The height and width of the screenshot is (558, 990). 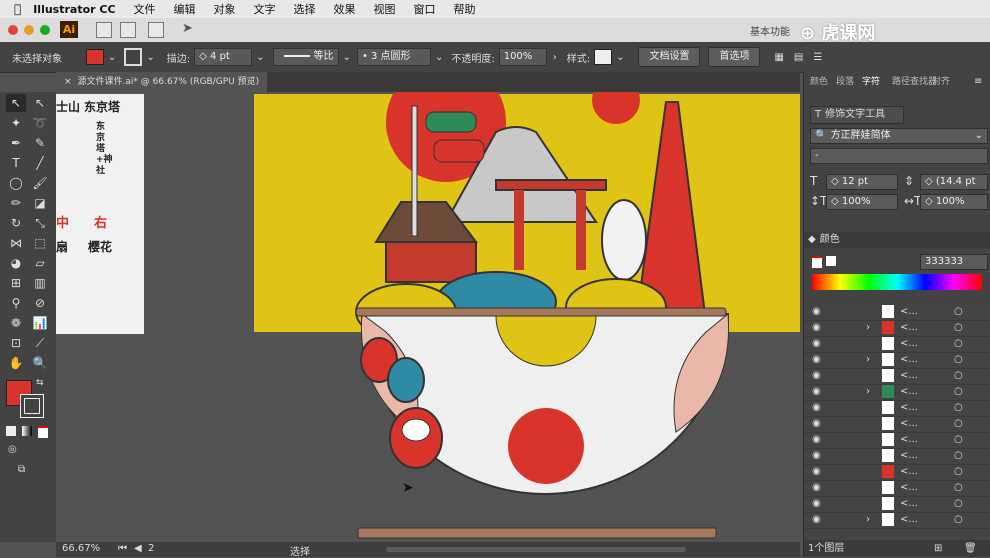 I want to click on brush-select: • 3 点圆形, so click(x=393, y=57).